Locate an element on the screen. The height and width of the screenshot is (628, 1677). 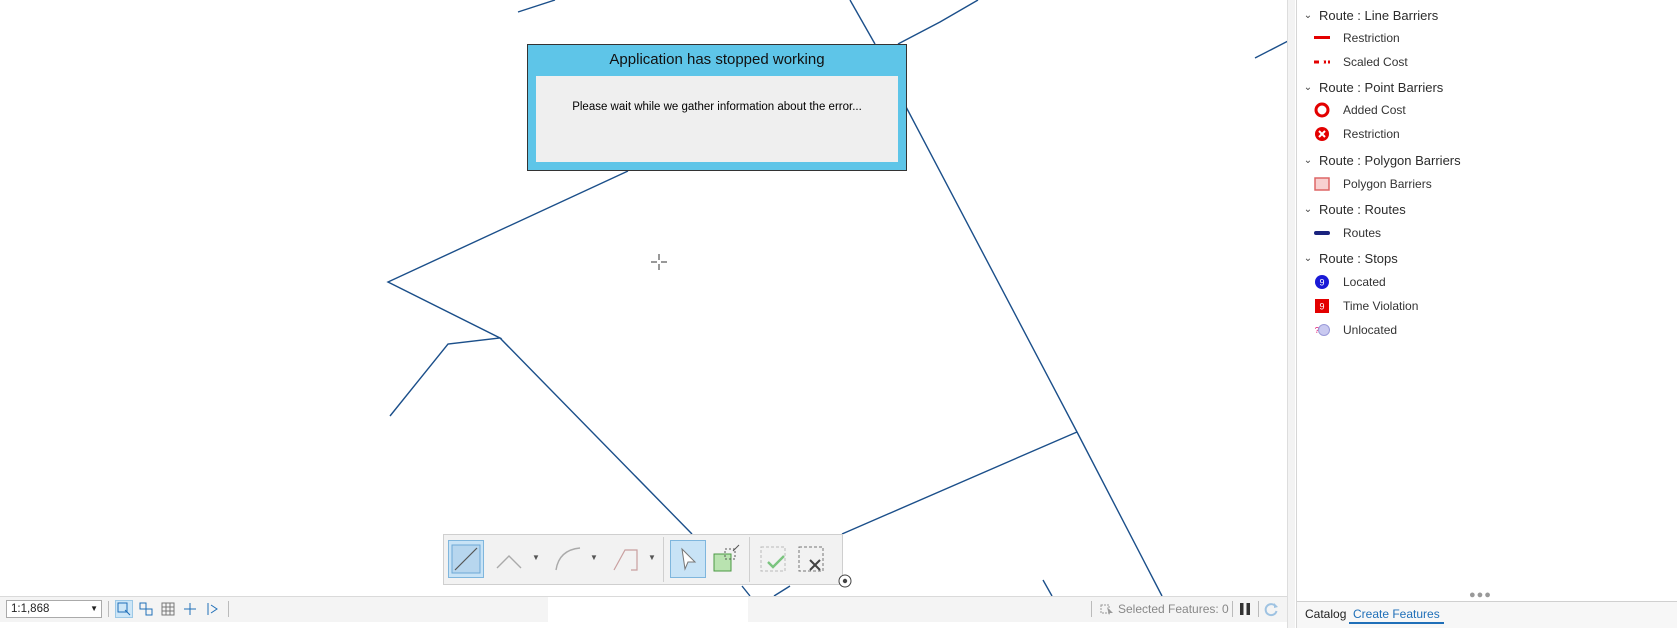
feature-dimensions-button is located at coordinates (146, 609).